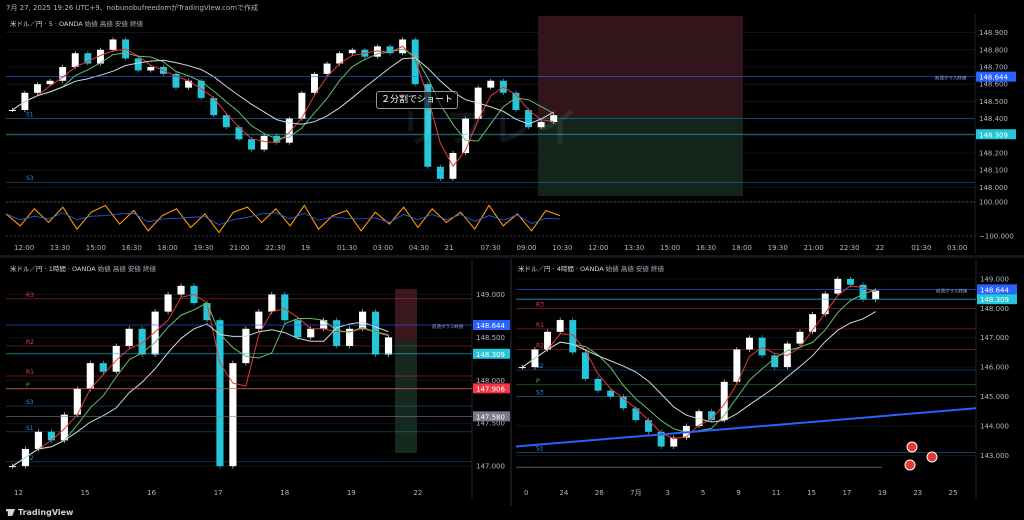 This screenshot has height=520, width=1024. I want to click on x-tick-label: 21, so click(449, 248).